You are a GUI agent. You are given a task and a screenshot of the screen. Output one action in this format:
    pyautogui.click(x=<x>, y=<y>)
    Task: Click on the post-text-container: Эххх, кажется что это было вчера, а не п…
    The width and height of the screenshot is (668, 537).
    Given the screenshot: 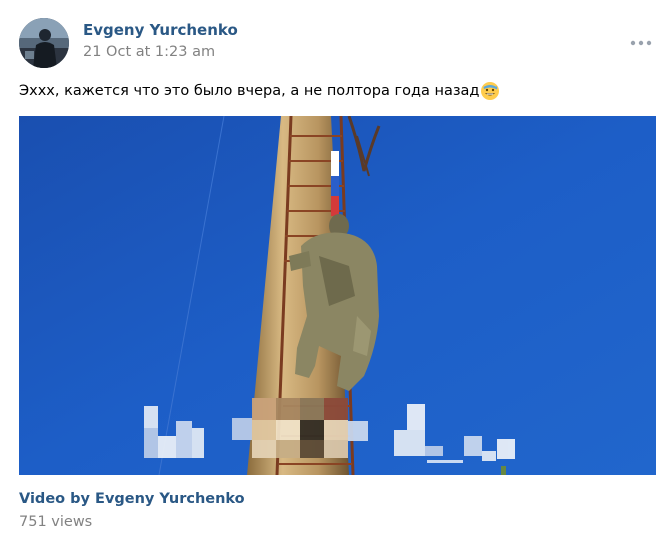 What is the action you would take?
    pyautogui.click(x=259, y=91)
    